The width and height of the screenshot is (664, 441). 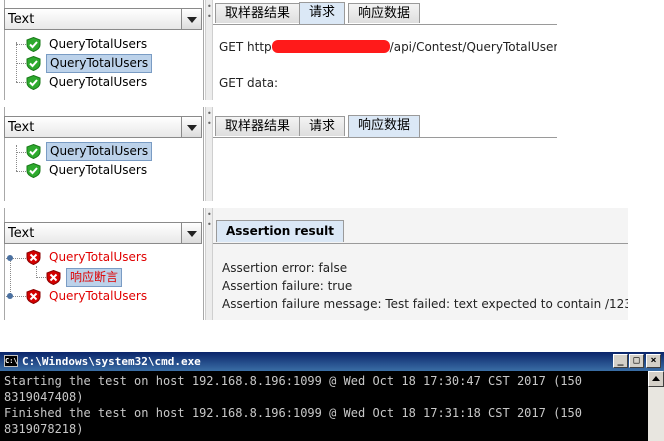 What do you see at coordinates (420, 232) in the screenshot?
I see `assertion-tabs: Assertion result` at bounding box center [420, 232].